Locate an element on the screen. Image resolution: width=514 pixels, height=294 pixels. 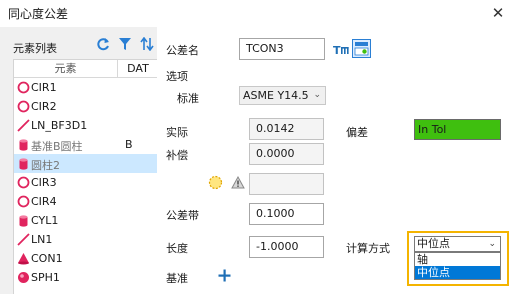
column-element: 元素 is located at coordinates (66, 69).